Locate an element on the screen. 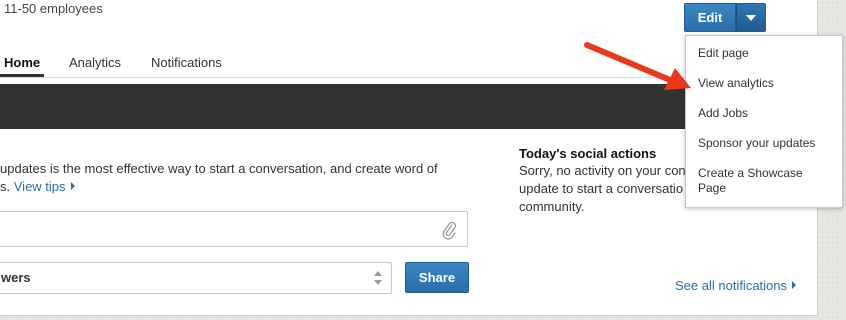 The width and height of the screenshot is (846, 320). edit-button-group: Edit is located at coordinates (725, 17).